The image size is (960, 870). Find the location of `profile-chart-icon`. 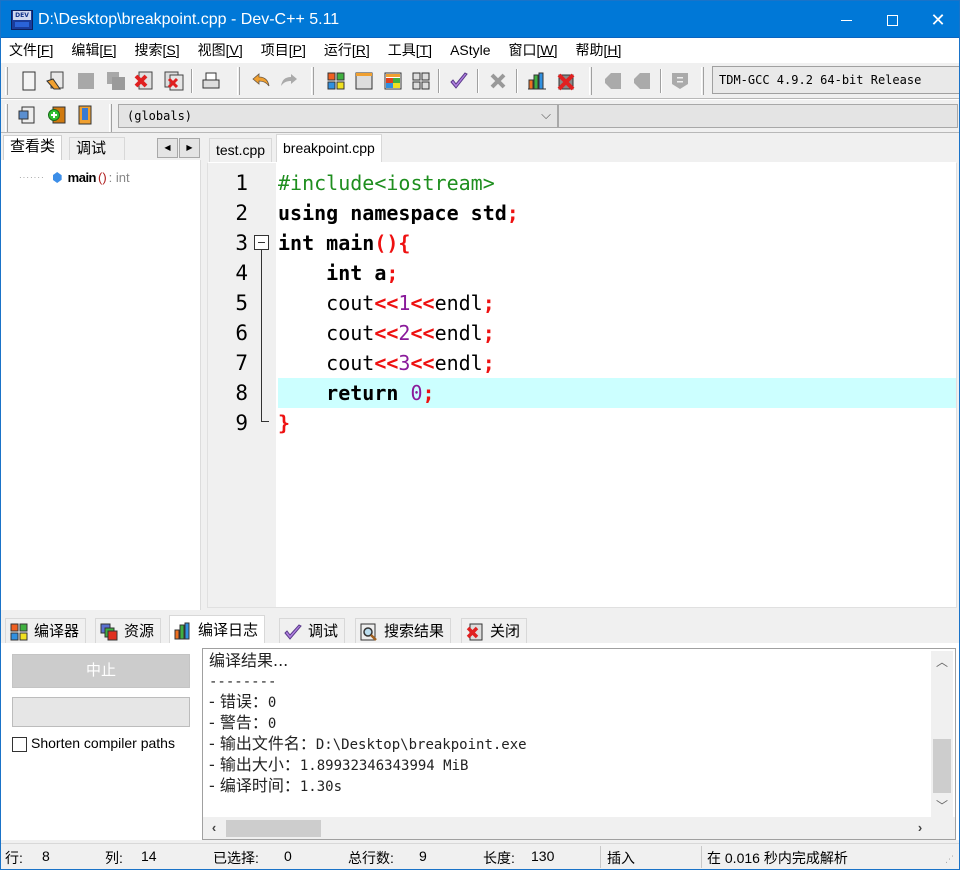

profile-chart-icon is located at coordinates (537, 81).